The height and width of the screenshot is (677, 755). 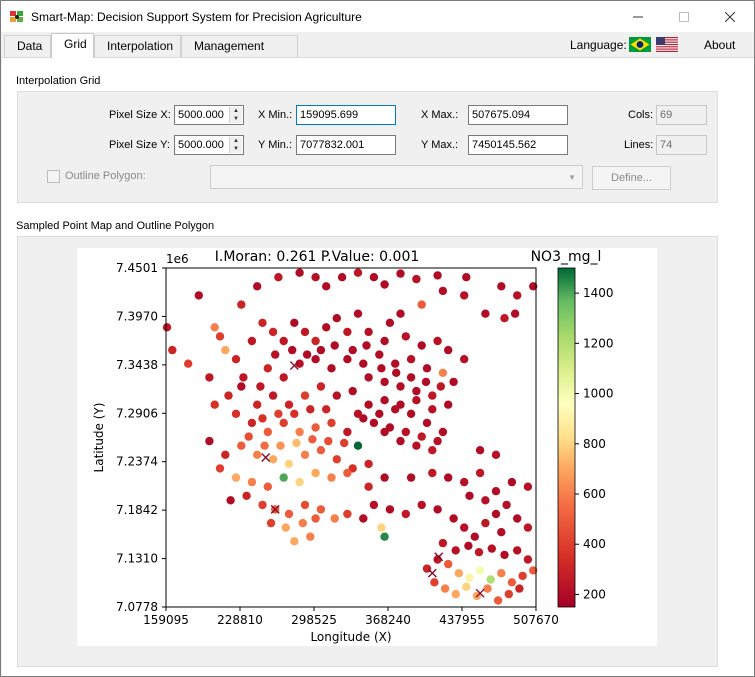 What do you see at coordinates (53, 176) in the screenshot?
I see `outline-polygon-checkbox` at bounding box center [53, 176].